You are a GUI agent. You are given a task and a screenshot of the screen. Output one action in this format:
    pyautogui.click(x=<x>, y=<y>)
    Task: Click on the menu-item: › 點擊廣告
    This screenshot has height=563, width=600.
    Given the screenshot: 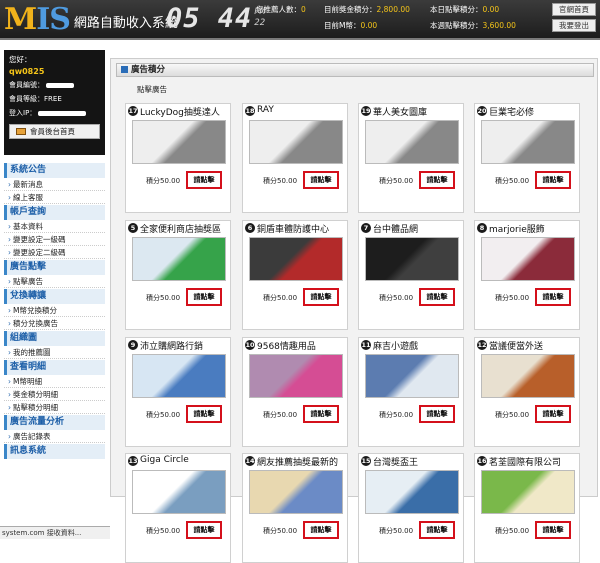 What is the action you would take?
    pyautogui.click(x=54, y=281)
    